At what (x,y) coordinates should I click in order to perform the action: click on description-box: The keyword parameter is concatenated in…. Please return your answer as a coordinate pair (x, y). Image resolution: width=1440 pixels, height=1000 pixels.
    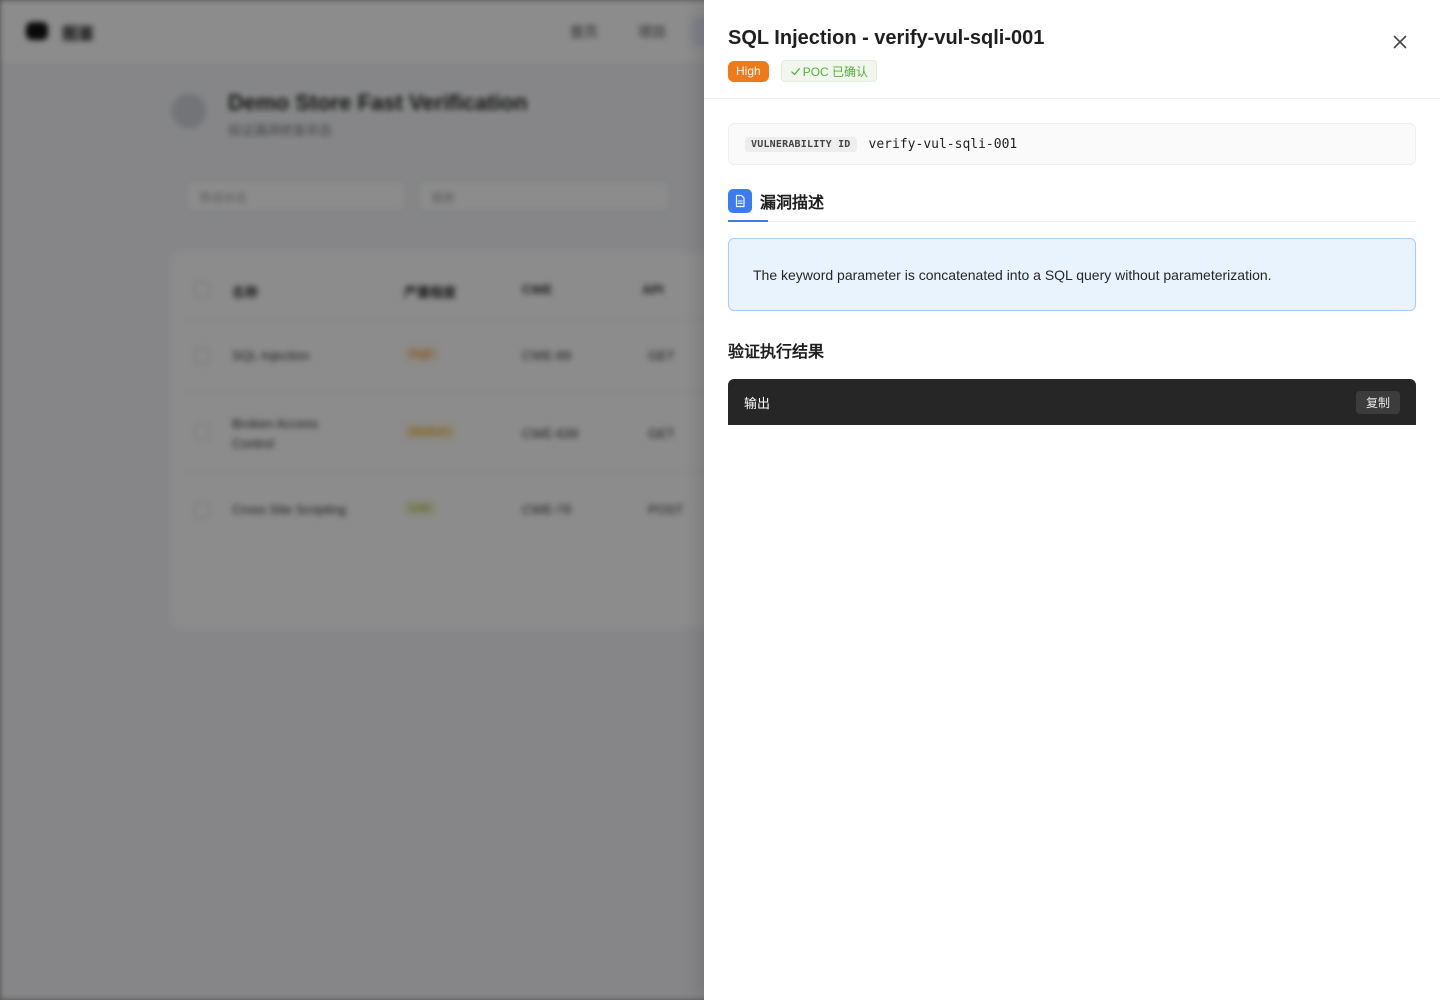
    Looking at the image, I should click on (1072, 274).